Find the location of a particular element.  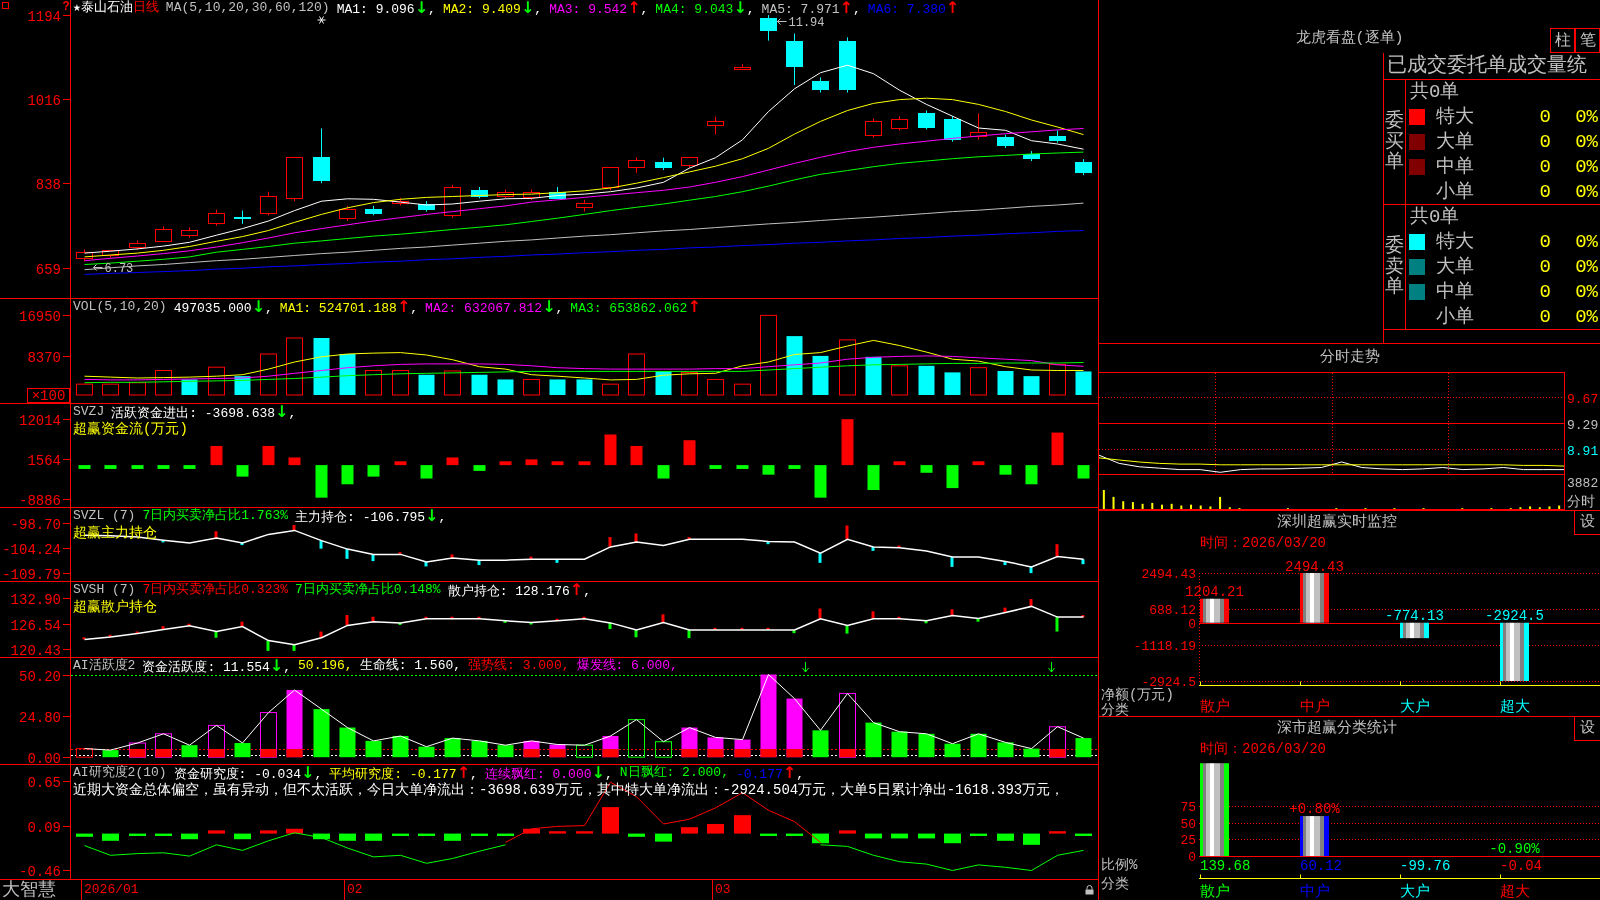

axis-label: 16950 is located at coordinates (40, 316).